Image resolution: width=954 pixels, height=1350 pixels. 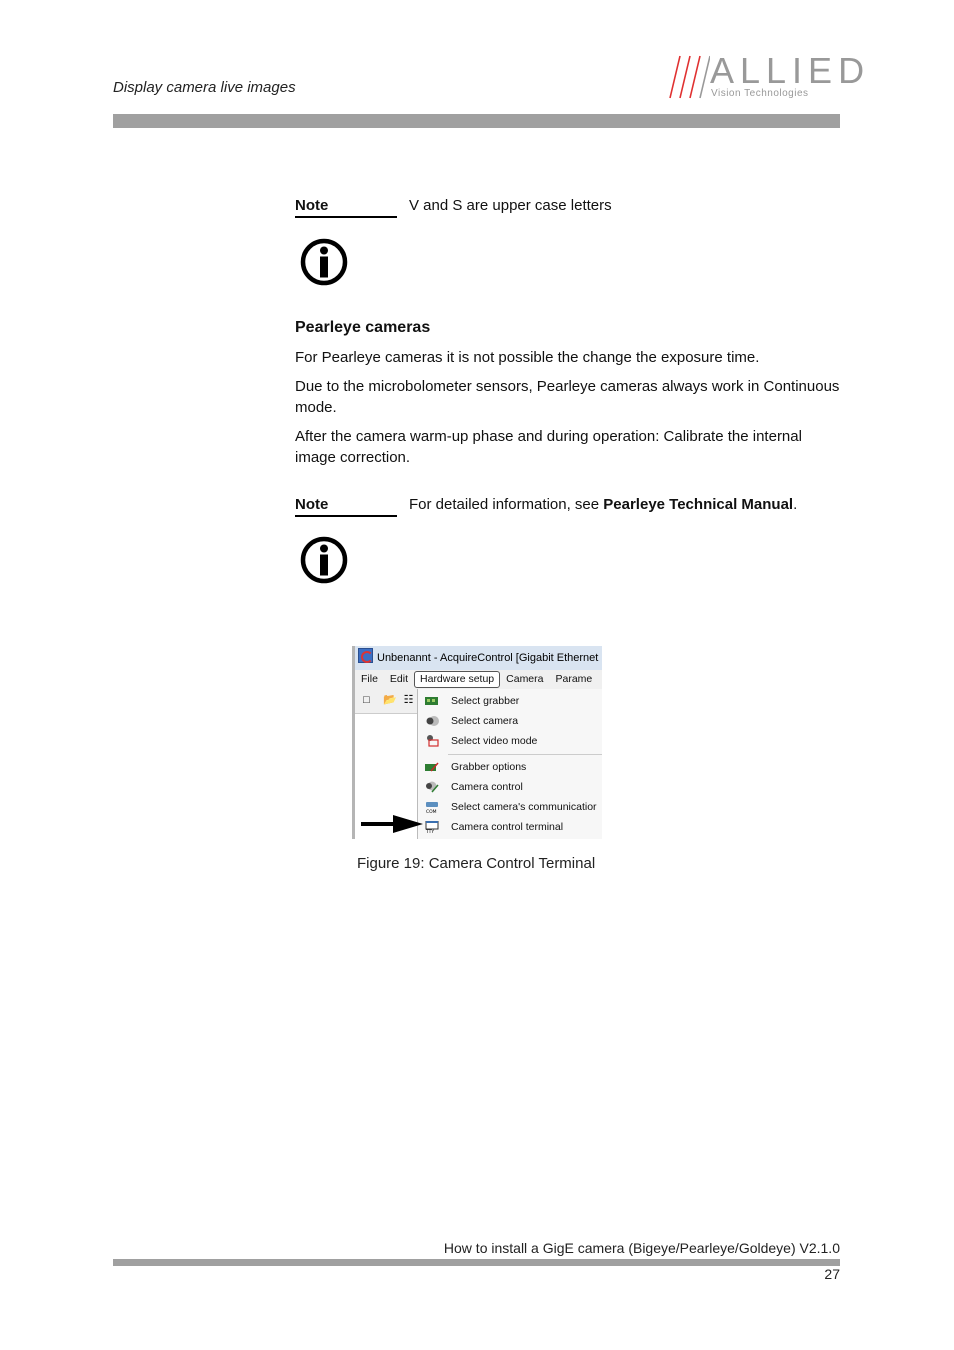 What do you see at coordinates (698, 504) in the screenshot?
I see `manual-reference: Pearleye Technical Manual` at bounding box center [698, 504].